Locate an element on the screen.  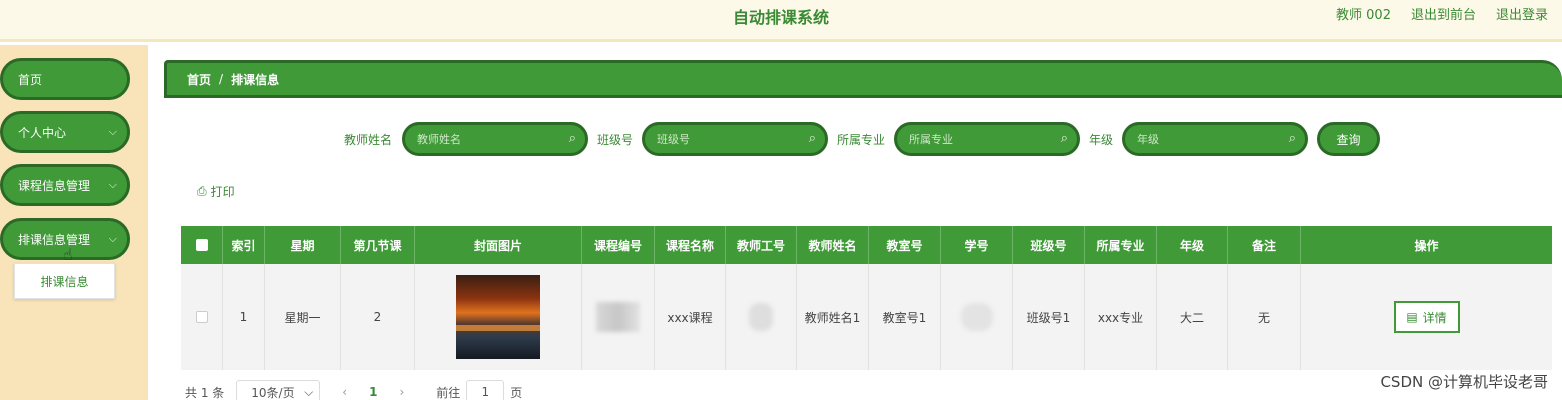
cell-teacher-name: 教师姓名1 is located at coordinates (833, 317).